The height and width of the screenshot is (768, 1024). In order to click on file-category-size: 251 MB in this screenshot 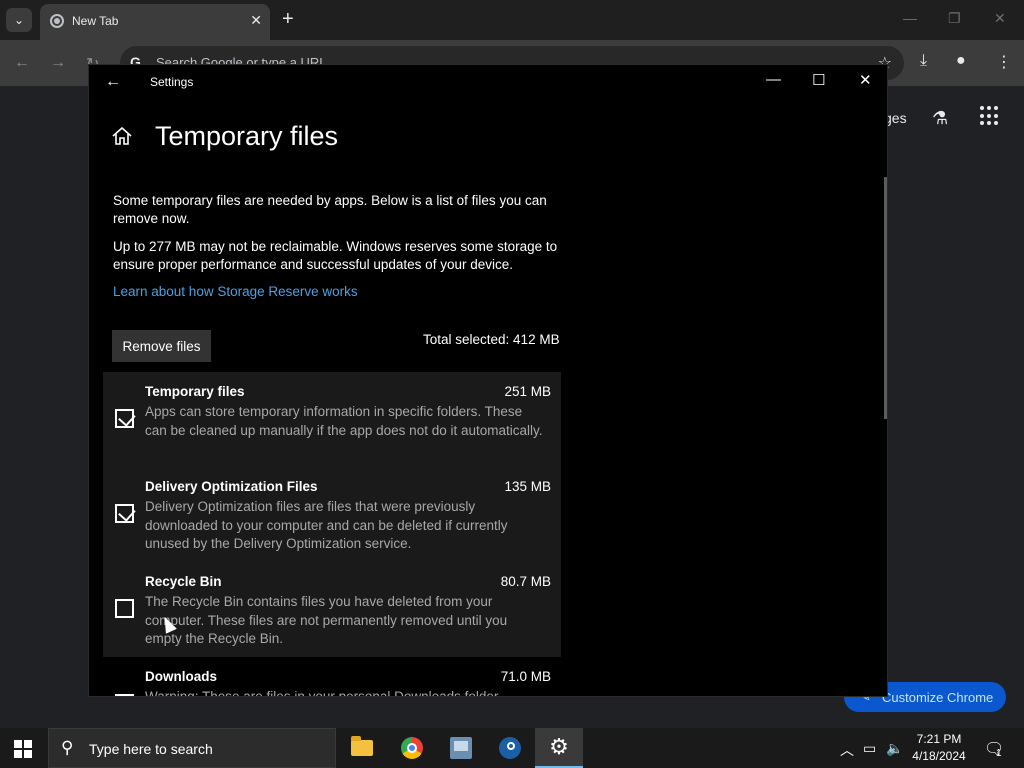, I will do `click(527, 391)`.